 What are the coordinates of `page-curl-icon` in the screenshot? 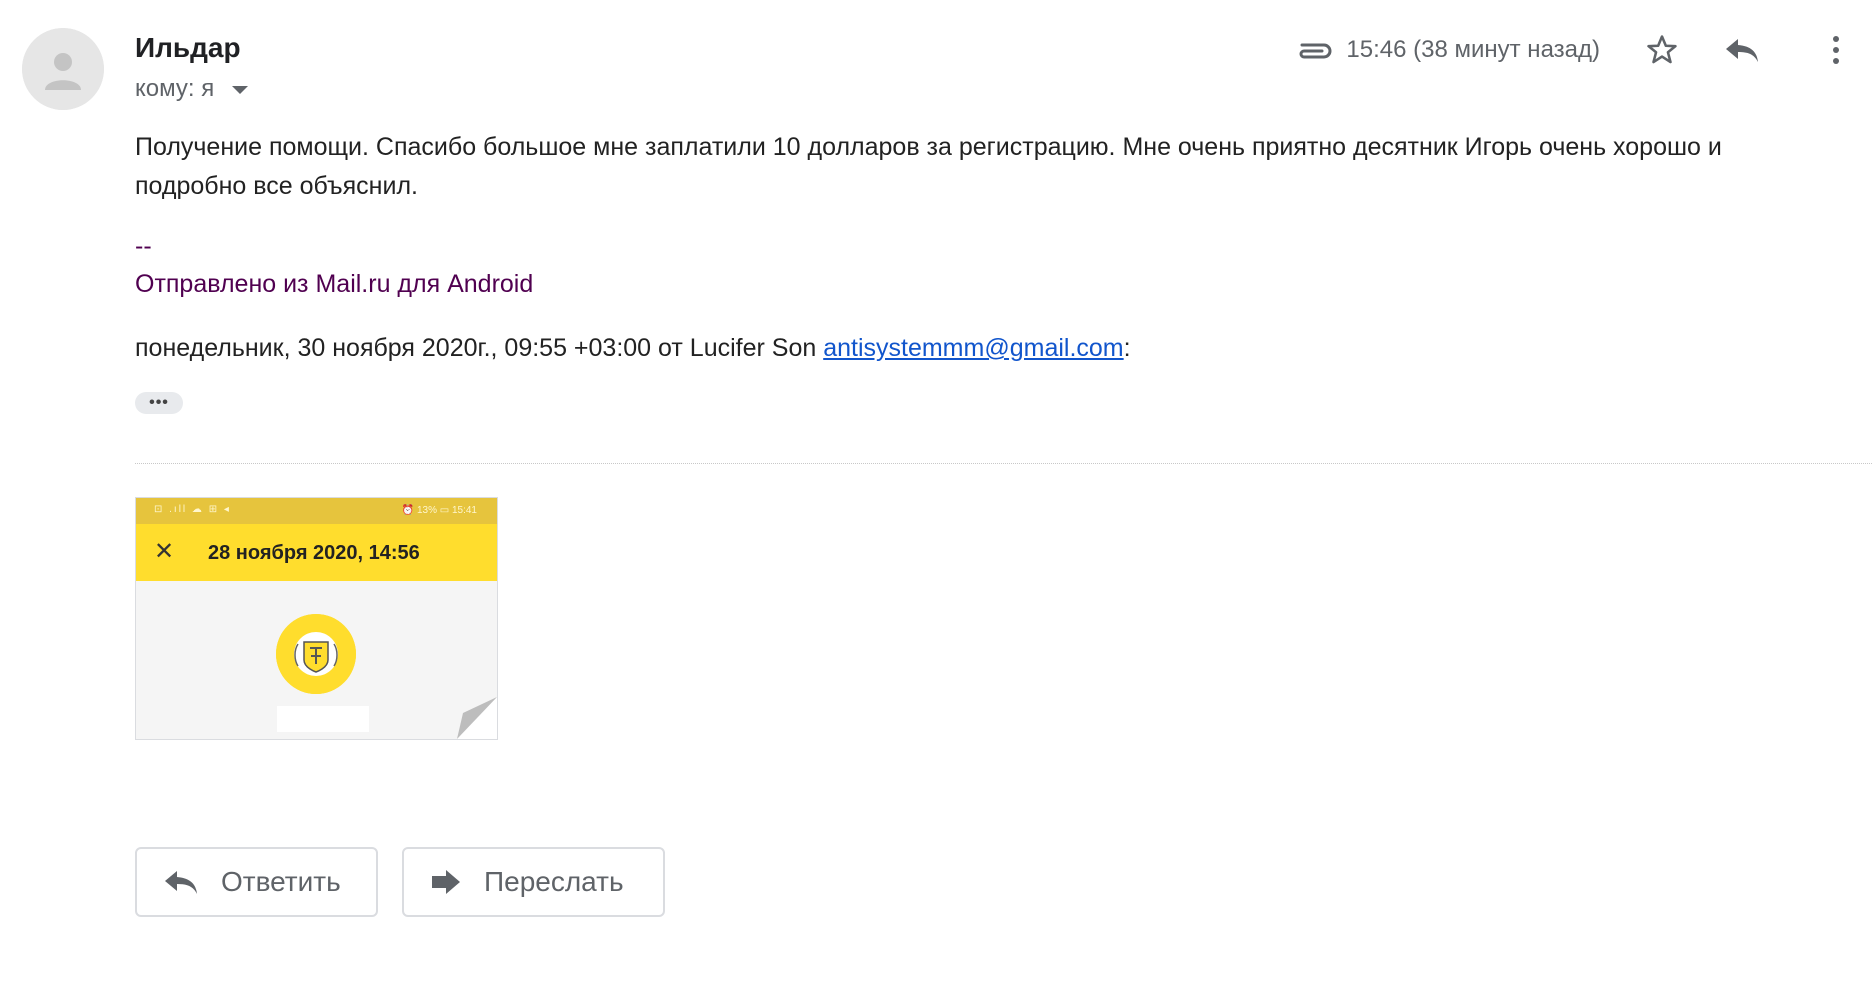 It's located at (477, 718).